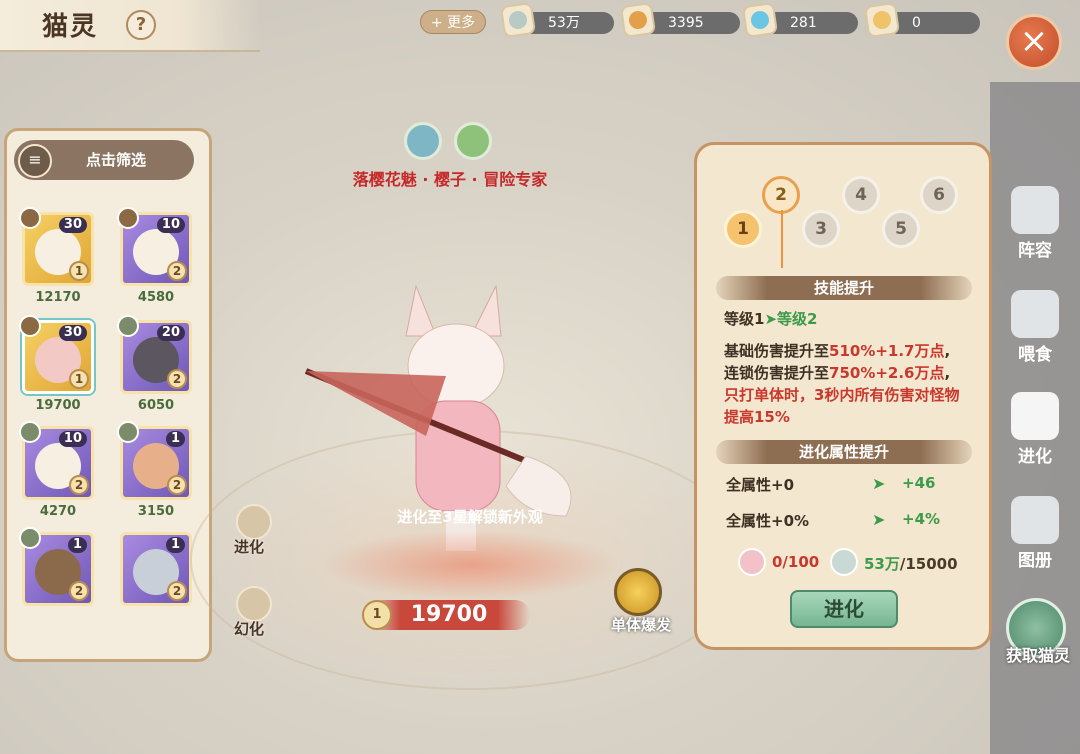 Image resolution: width=1080 pixels, height=754 pixels. I want to click on progress-pointer, so click(782, 239).